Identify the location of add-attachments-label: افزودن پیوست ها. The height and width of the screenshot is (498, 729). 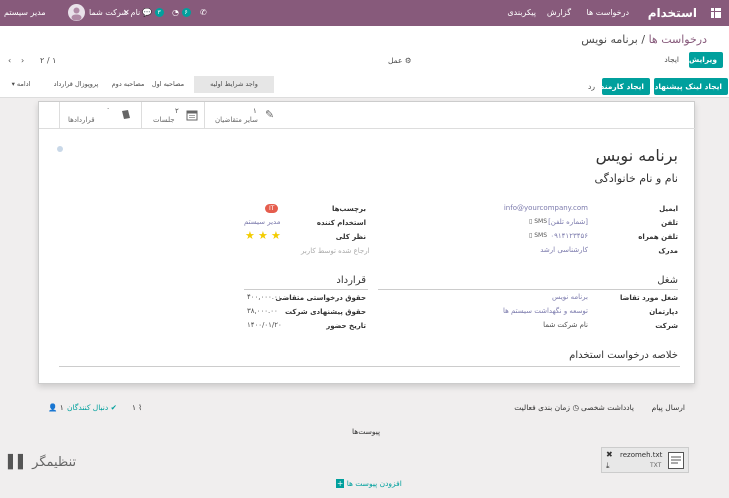
(374, 483).